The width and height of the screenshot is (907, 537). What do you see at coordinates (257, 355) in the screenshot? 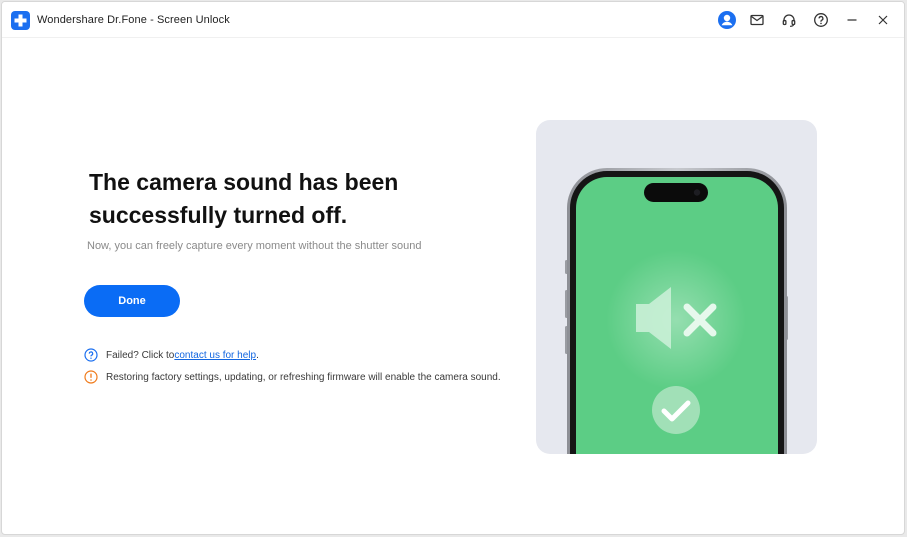
I see `help-note-suffix: .` at bounding box center [257, 355].